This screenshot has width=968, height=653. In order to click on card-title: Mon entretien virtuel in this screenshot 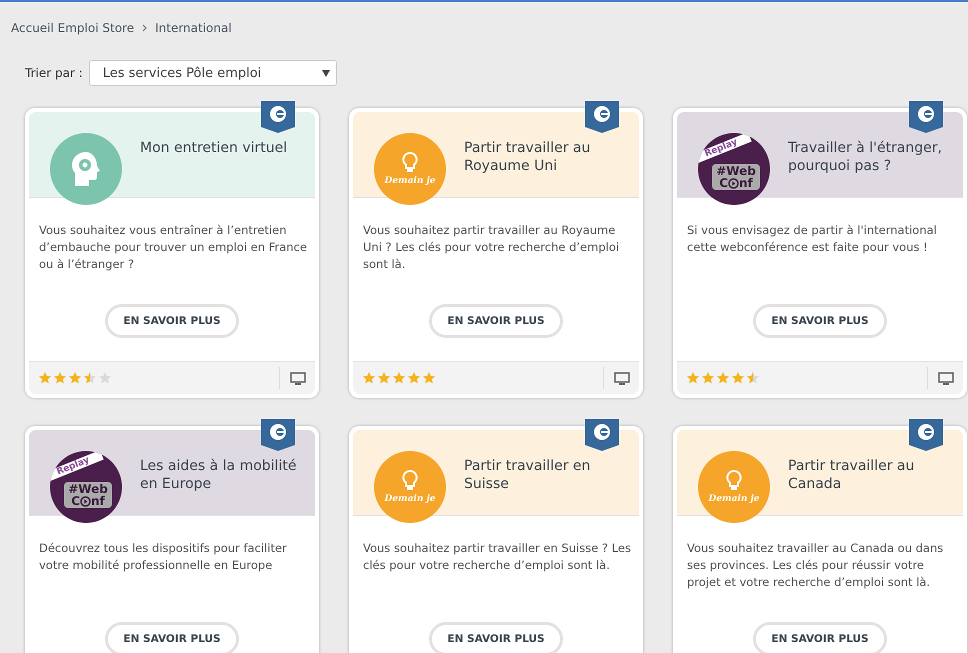, I will do `click(214, 148)`.